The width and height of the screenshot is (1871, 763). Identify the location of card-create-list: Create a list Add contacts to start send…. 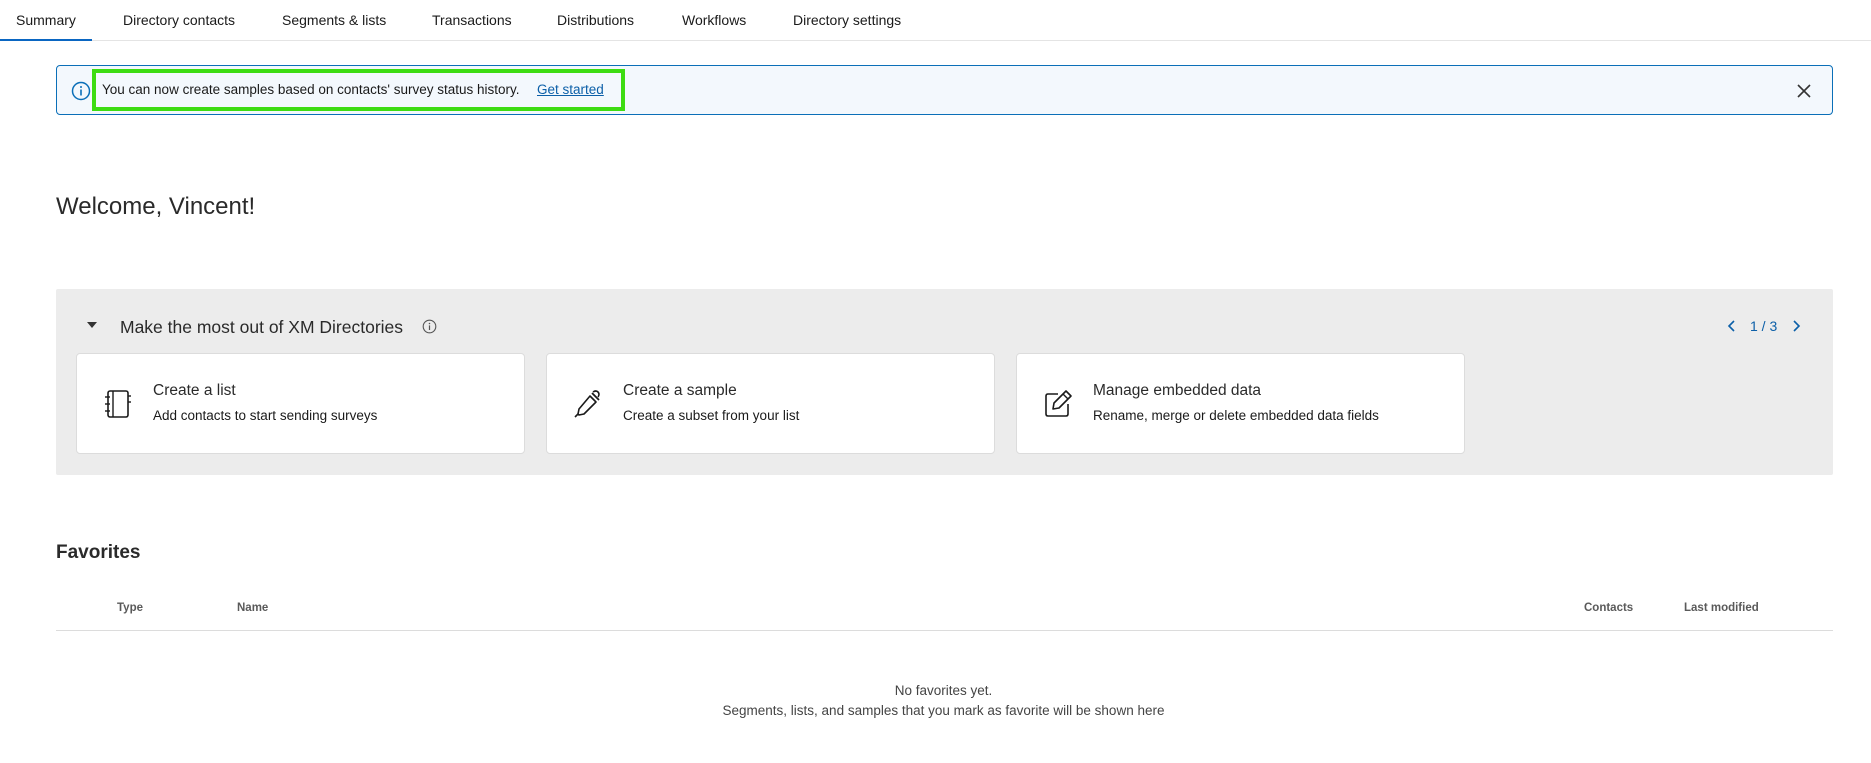
(300, 403).